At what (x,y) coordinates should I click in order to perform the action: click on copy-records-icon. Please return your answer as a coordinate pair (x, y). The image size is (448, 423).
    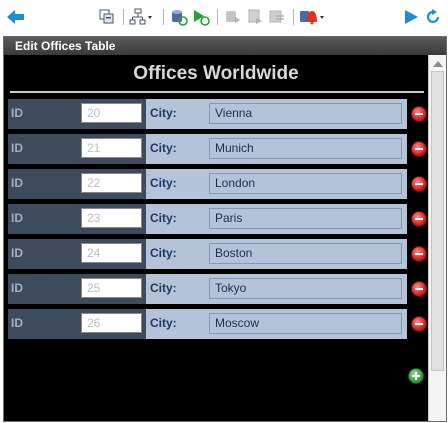
    Looking at the image, I should click on (107, 17).